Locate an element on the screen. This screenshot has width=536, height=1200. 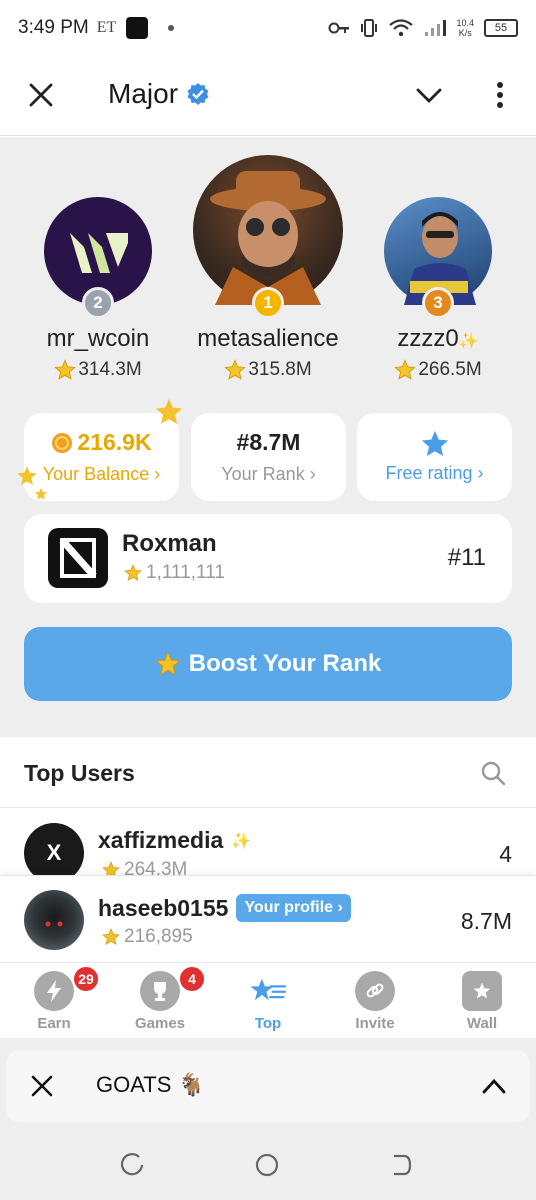
rank-badge: 2 is located at coordinates (98, 303).